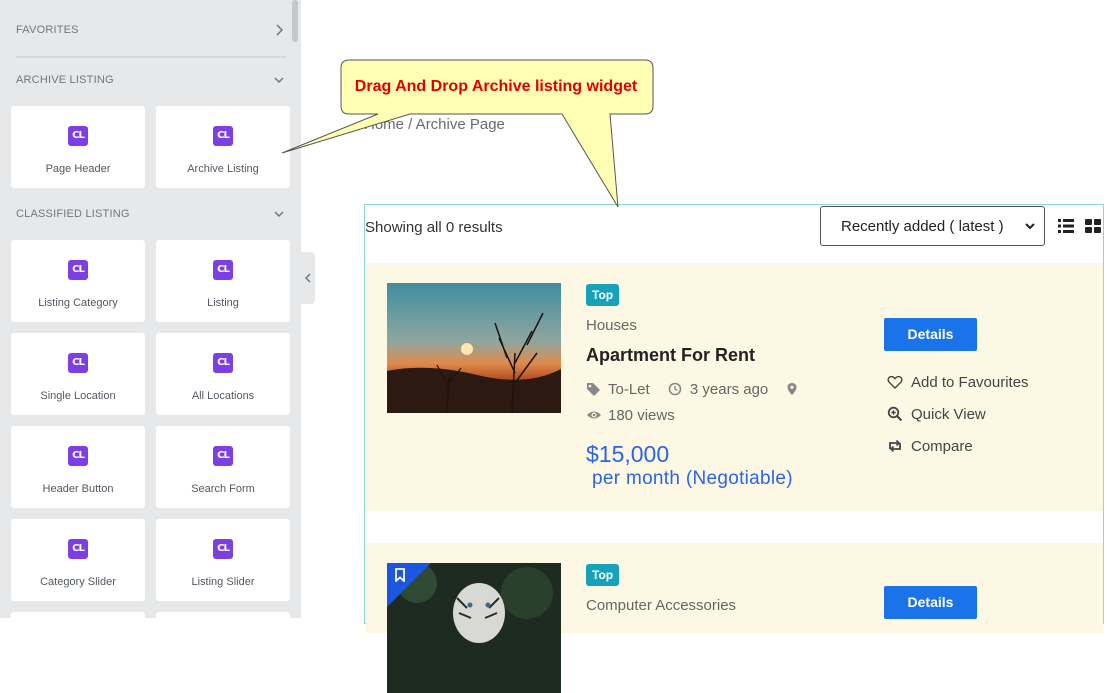 The image size is (1107, 693). I want to click on sidebar-collapse-toggle, so click(308, 278).